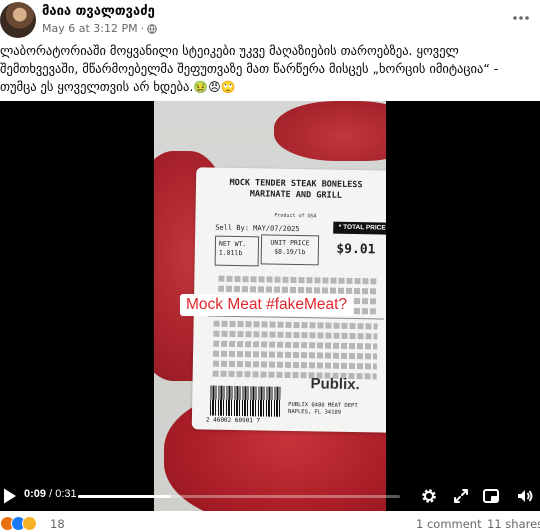 This screenshot has width=540, height=532. Describe the element at coordinates (290, 243) in the screenshot. I see `label-unit-price-label: UNIT PRICE` at that location.